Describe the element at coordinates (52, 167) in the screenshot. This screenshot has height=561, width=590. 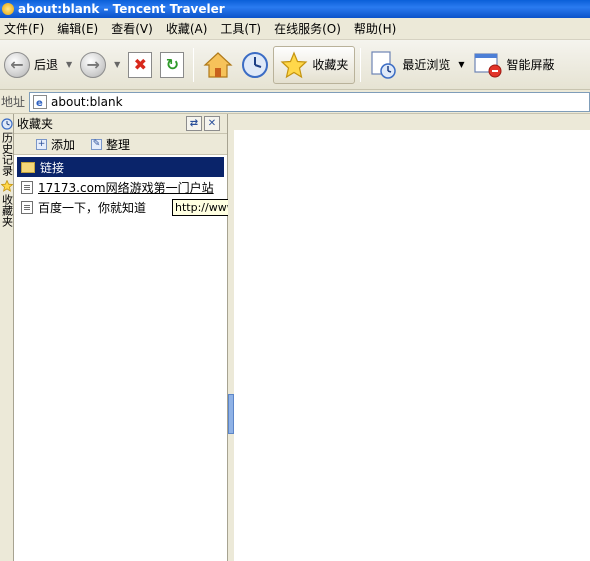
I see `list-item-label: 链接` at that location.